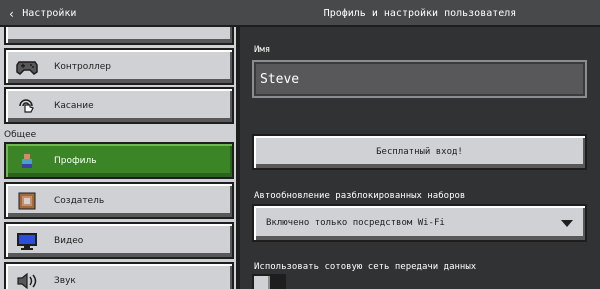 This screenshot has width=600, height=289. I want to click on chevron-down-icon, so click(567, 223).